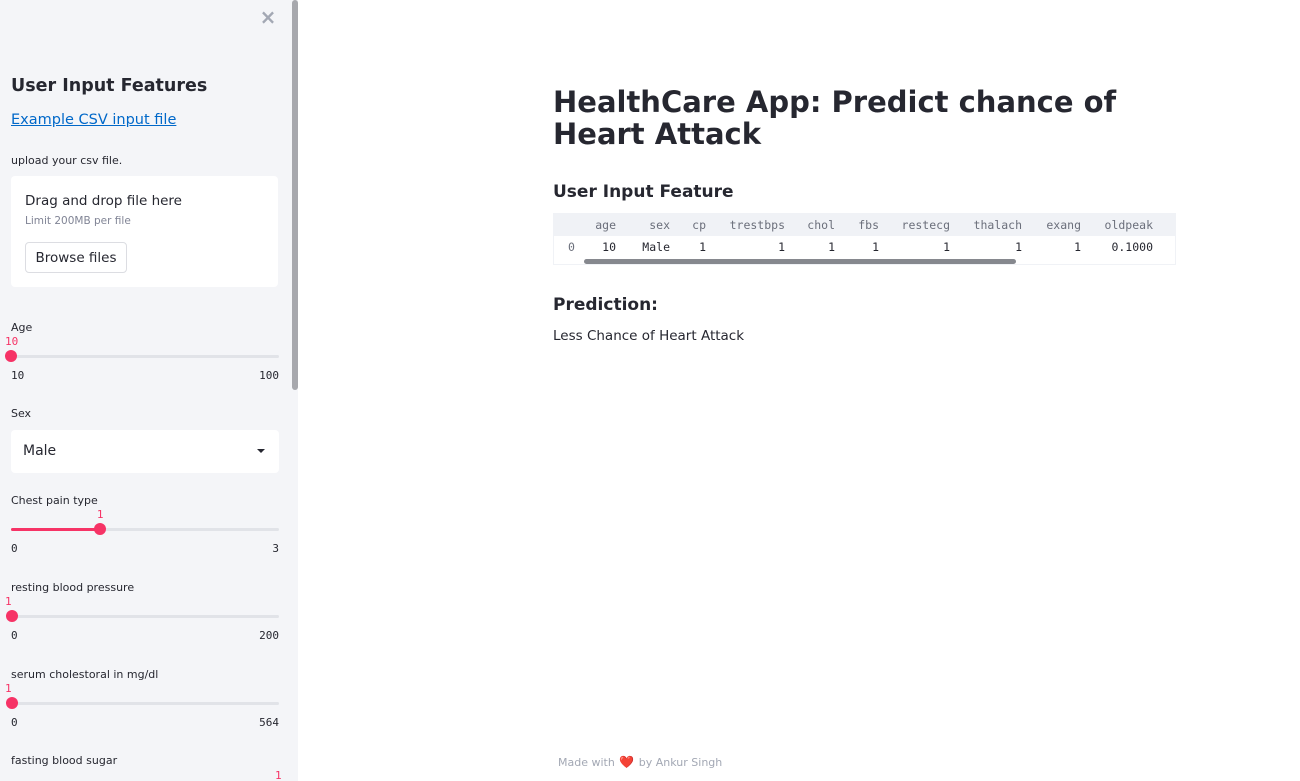  What do you see at coordinates (93, 120) in the screenshot?
I see `example-csv-link: Example CSV input file` at bounding box center [93, 120].